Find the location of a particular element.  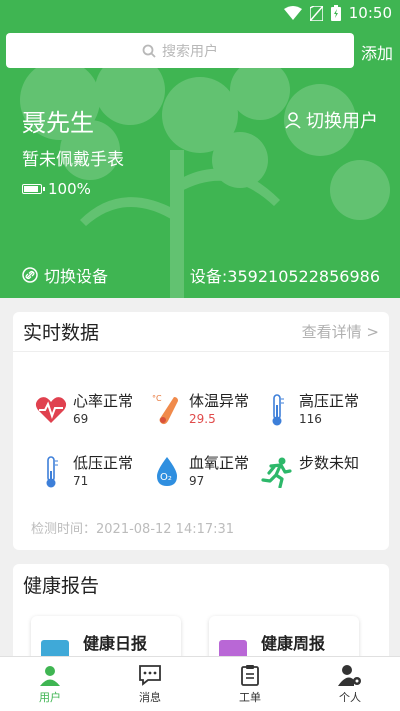

metric-diastolic: 低压正常 71 is located at coordinates (84, 472).